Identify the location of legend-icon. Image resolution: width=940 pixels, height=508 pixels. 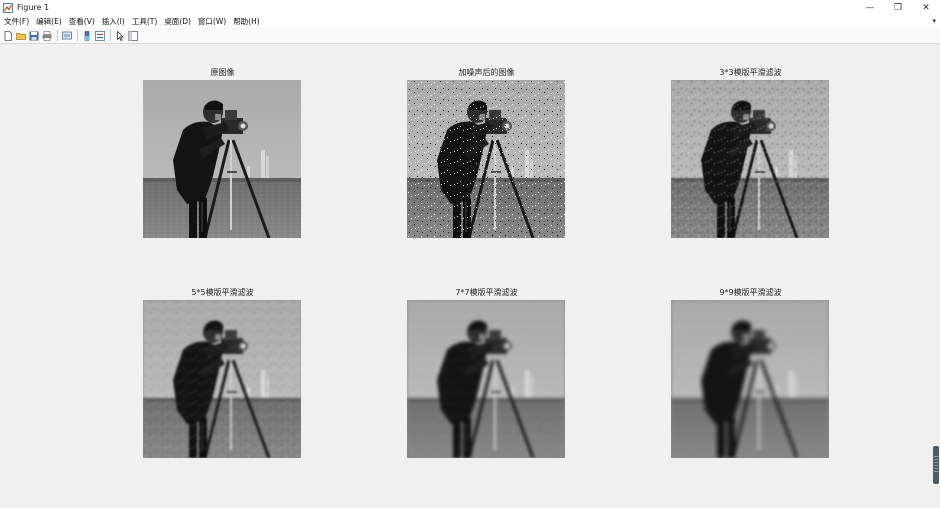
(99, 35).